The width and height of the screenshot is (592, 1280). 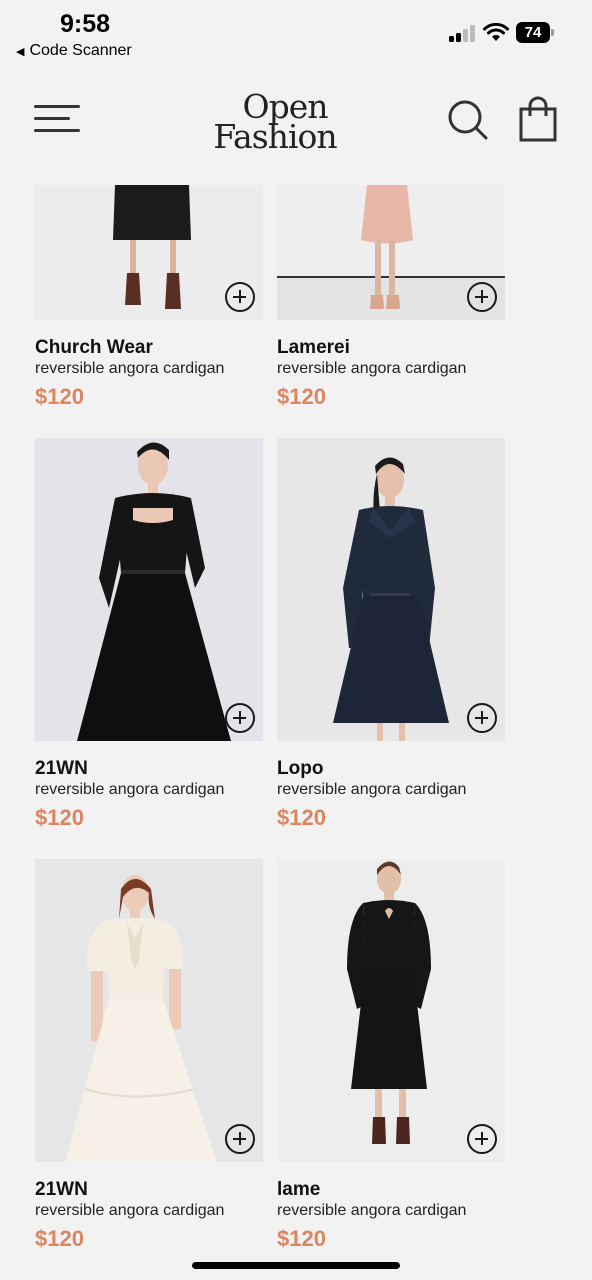 I want to click on battery-level: 74, so click(x=533, y=32).